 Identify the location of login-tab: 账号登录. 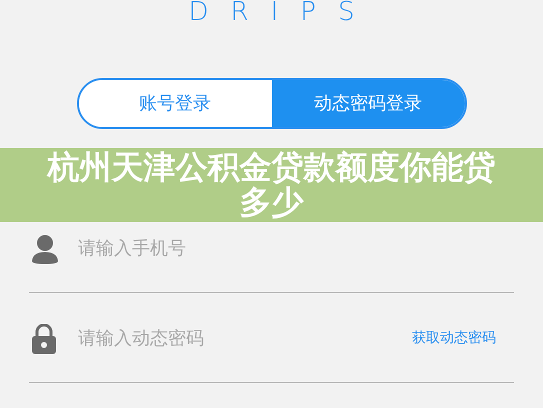
(175, 103).